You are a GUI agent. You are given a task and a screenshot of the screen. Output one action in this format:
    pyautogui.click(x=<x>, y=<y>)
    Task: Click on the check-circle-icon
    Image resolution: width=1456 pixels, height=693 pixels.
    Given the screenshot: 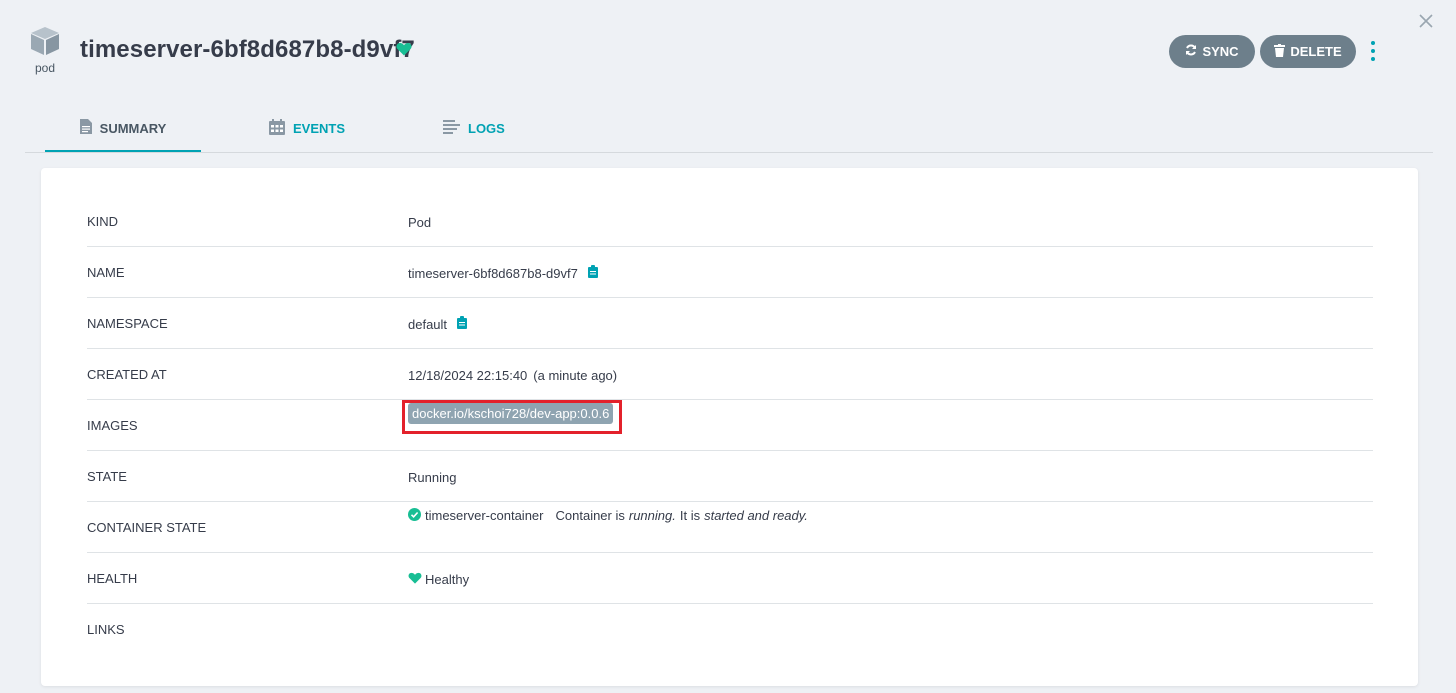 What is the action you would take?
    pyautogui.click(x=414, y=516)
    